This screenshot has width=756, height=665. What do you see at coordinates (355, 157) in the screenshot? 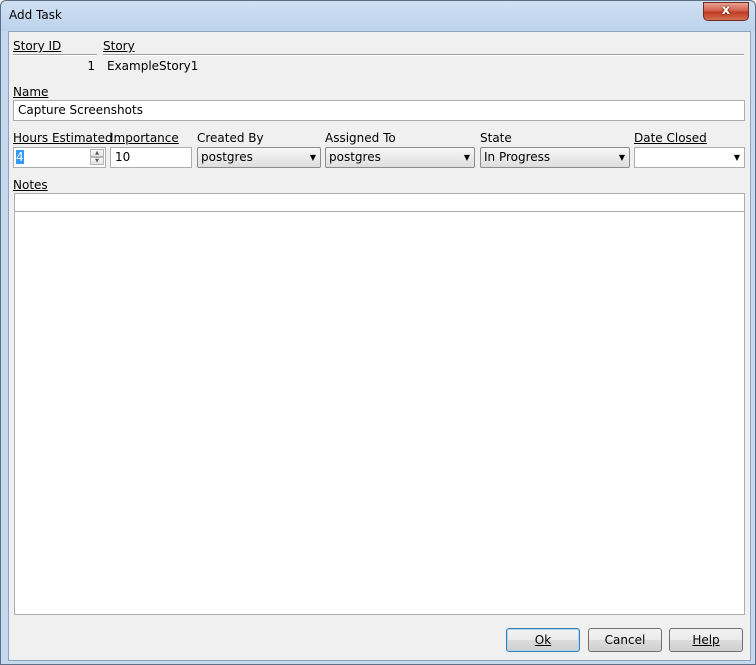
I see `assigned-to-value: postgres` at bounding box center [355, 157].